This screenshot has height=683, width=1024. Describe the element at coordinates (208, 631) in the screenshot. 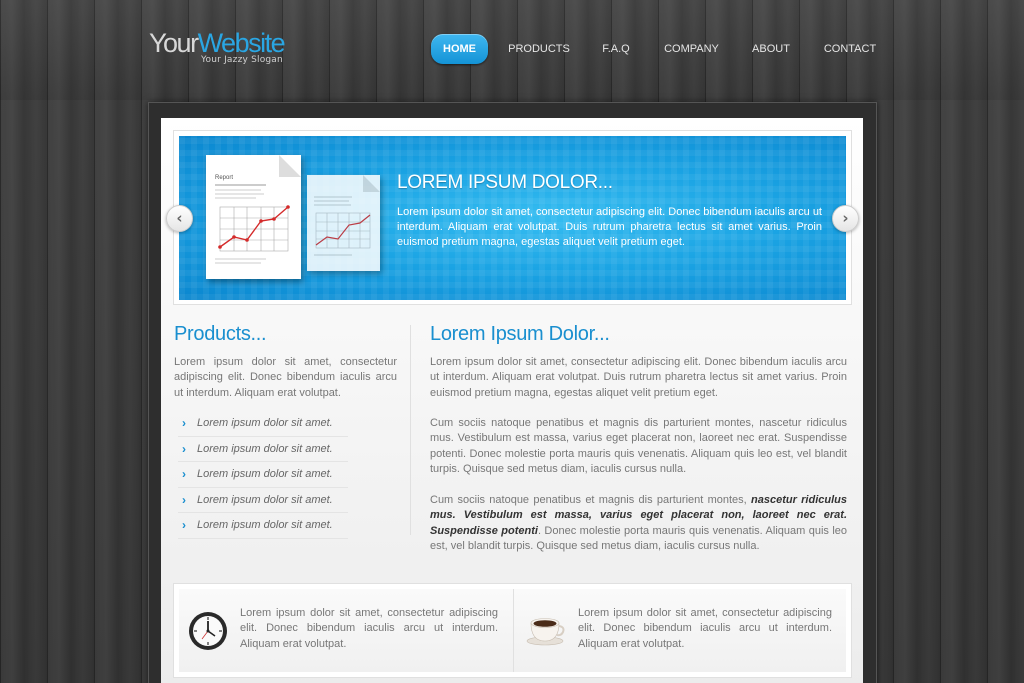

I see `clock-icon` at that location.